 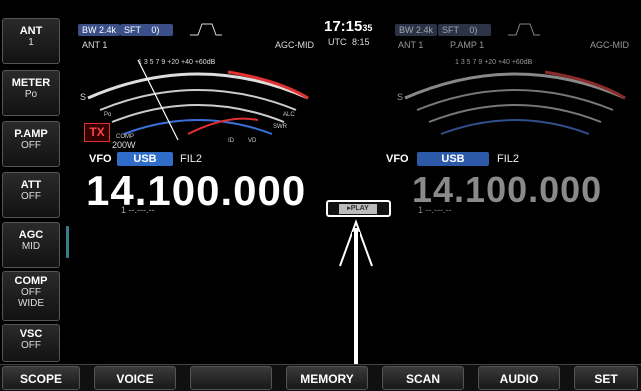 What do you see at coordinates (100, 159) in the screenshot?
I see `main-vfo-label: VFO` at bounding box center [100, 159].